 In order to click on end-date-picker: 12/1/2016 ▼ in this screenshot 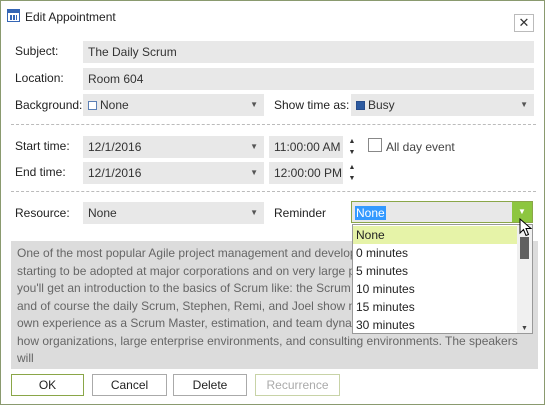, I will do `click(173, 173)`.